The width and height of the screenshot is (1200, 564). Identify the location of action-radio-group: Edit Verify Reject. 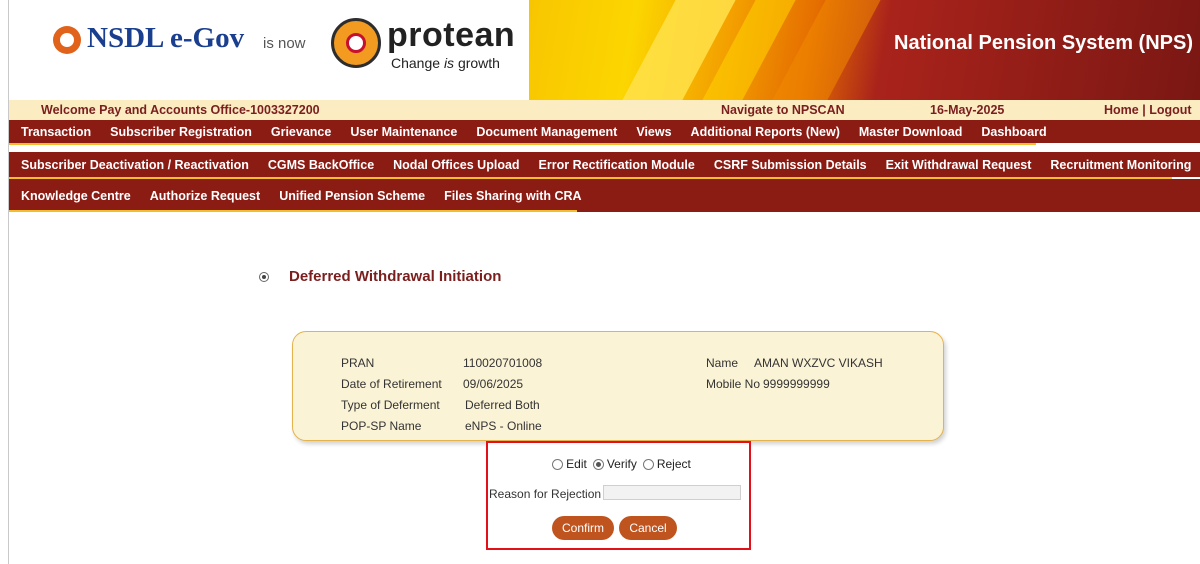
(618, 464).